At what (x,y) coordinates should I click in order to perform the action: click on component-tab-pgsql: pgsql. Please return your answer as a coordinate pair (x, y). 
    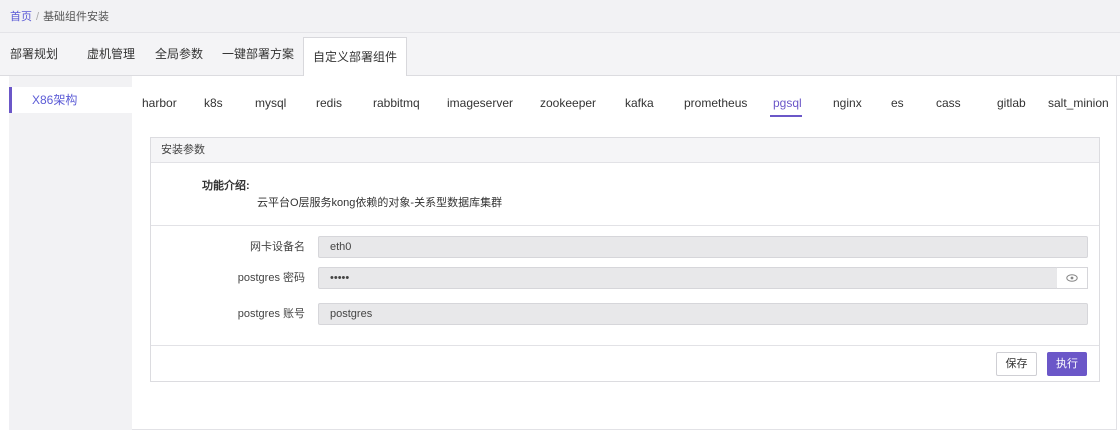
    Looking at the image, I should click on (787, 103).